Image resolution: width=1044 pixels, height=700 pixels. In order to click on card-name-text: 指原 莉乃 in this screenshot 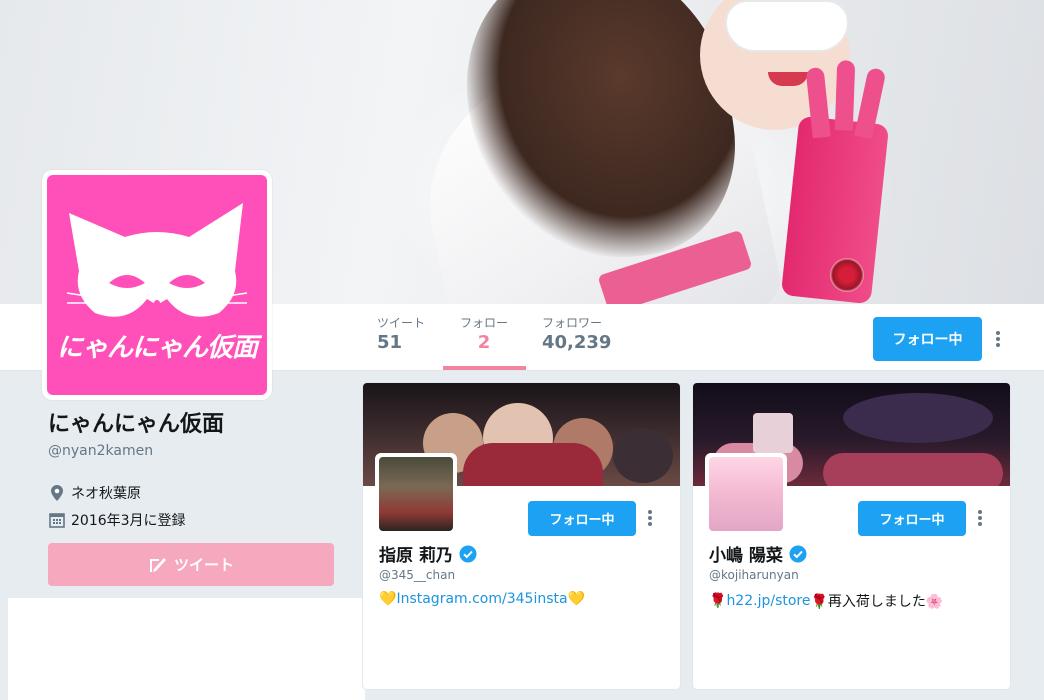, I will do `click(416, 556)`.